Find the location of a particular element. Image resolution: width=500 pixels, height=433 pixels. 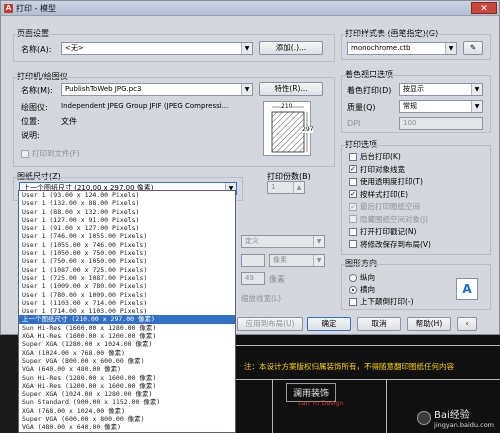

page-setup-name-select: <无> ▼ is located at coordinates (157, 48).